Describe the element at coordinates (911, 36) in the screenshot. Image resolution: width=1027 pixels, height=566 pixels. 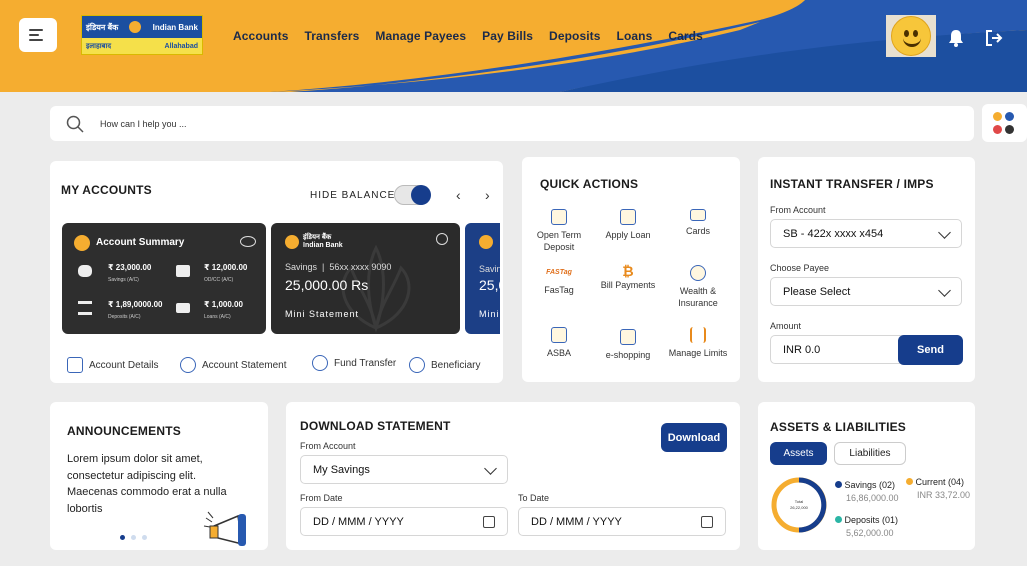
I see `avatar` at that location.